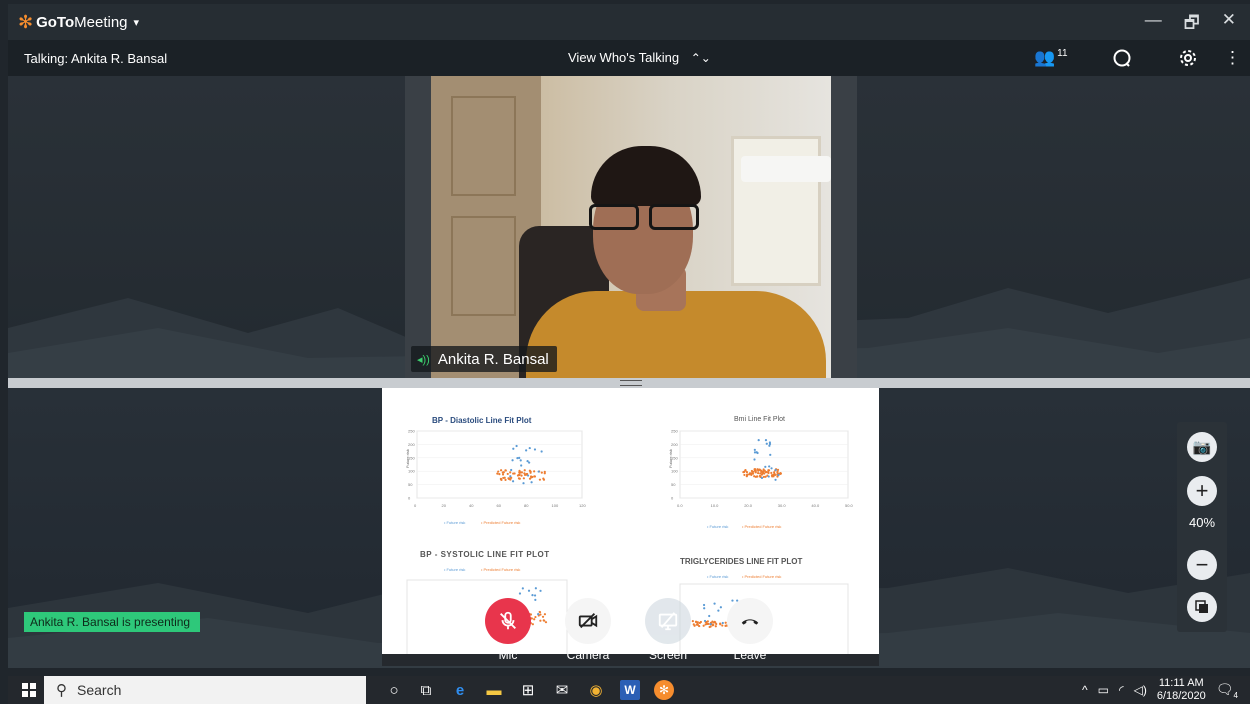  Describe the element at coordinates (588, 621) in the screenshot. I see `camera-button` at that location.